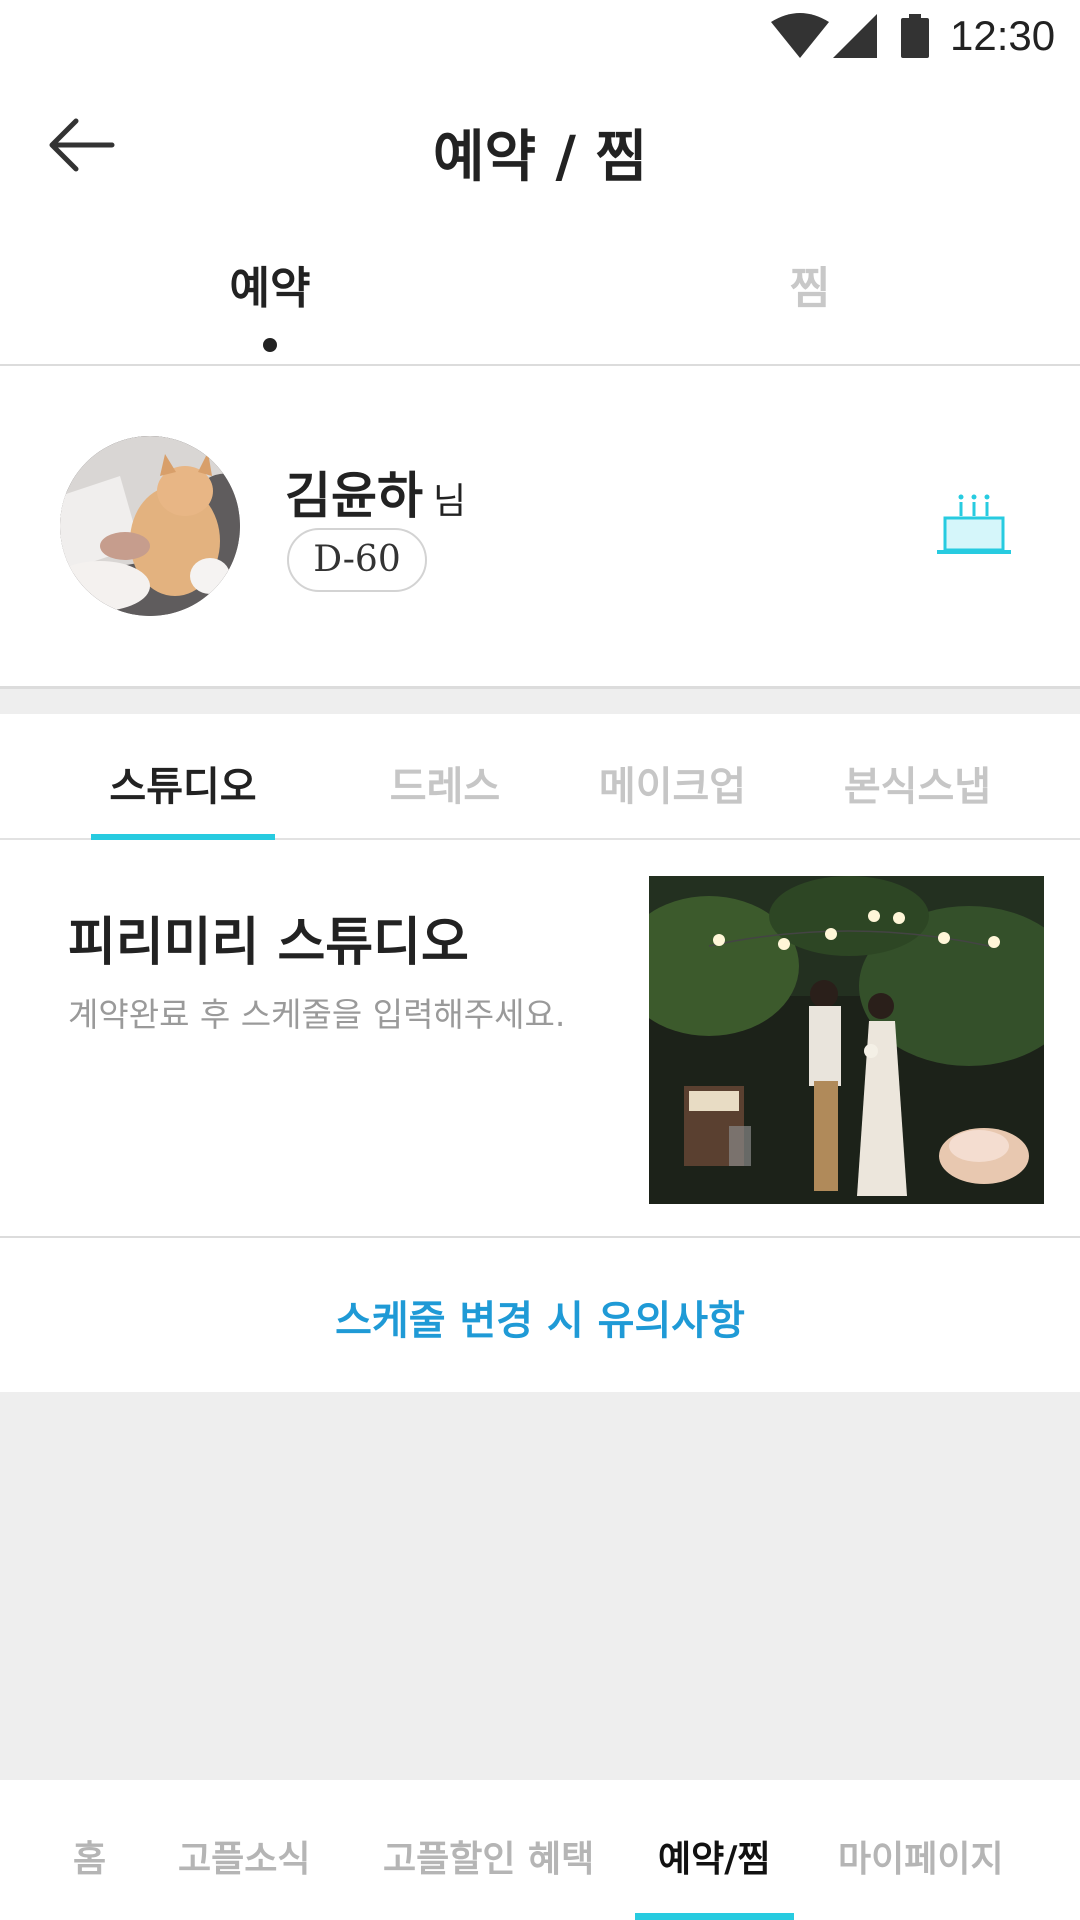 The height and width of the screenshot is (1920, 1080). What do you see at coordinates (450, 501) in the screenshot?
I see `user-name-suffix: 님` at bounding box center [450, 501].